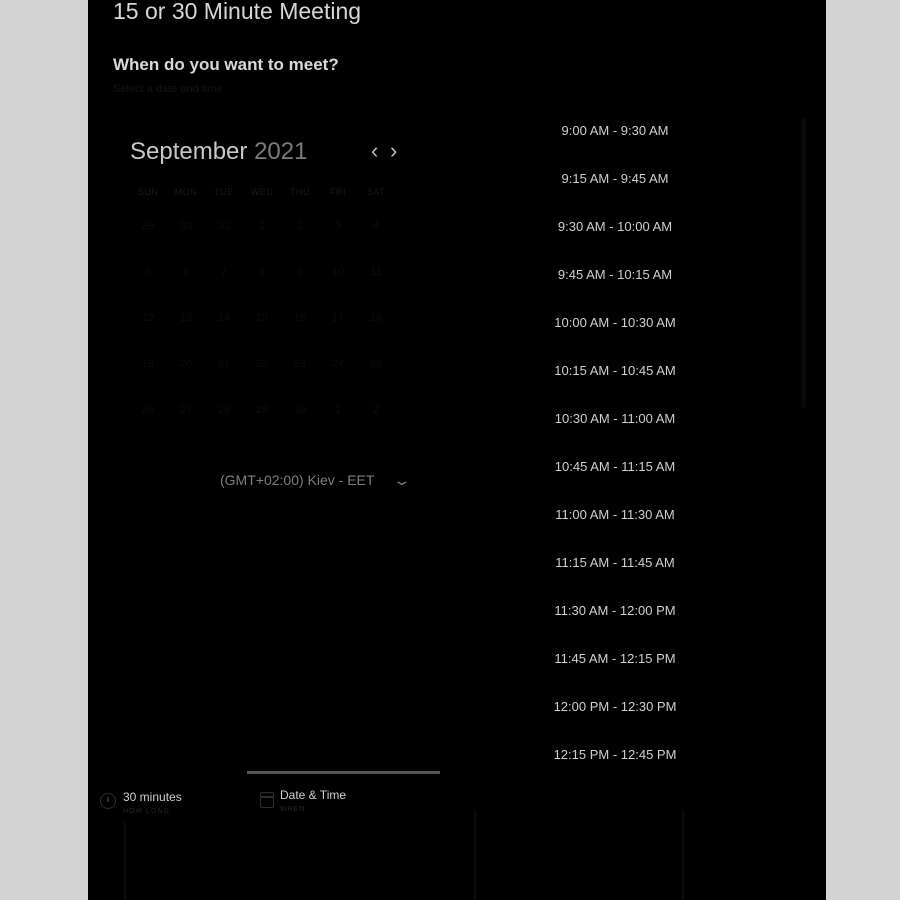 The width and height of the screenshot is (900, 900). Describe the element at coordinates (615, 178) in the screenshot. I see `time-slot-button: 9:15 AM - 9:45 AM` at that location.